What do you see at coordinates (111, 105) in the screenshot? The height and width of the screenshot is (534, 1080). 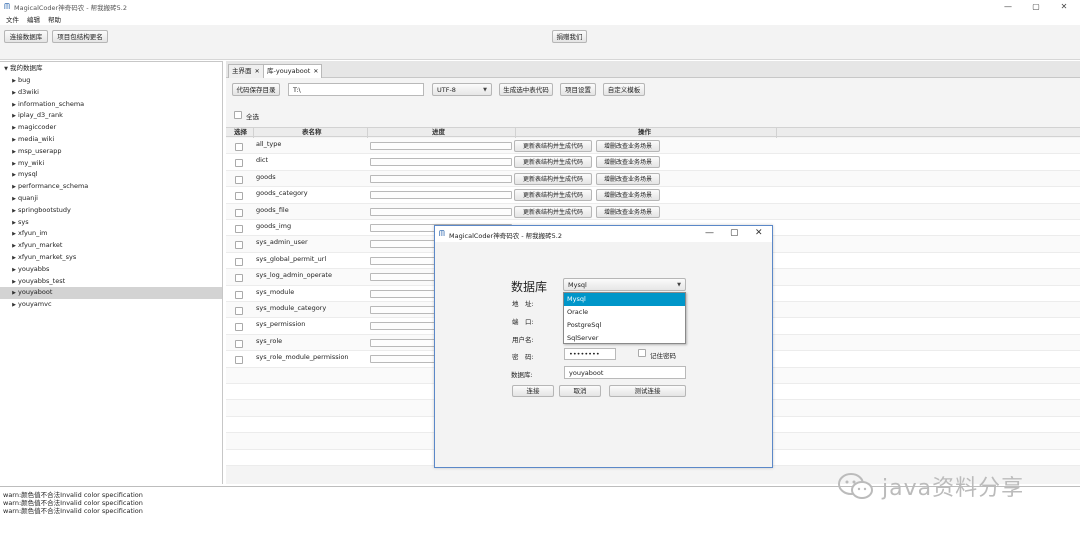 I see `tree-item-information_schema: ▶ information_schema` at bounding box center [111, 105].